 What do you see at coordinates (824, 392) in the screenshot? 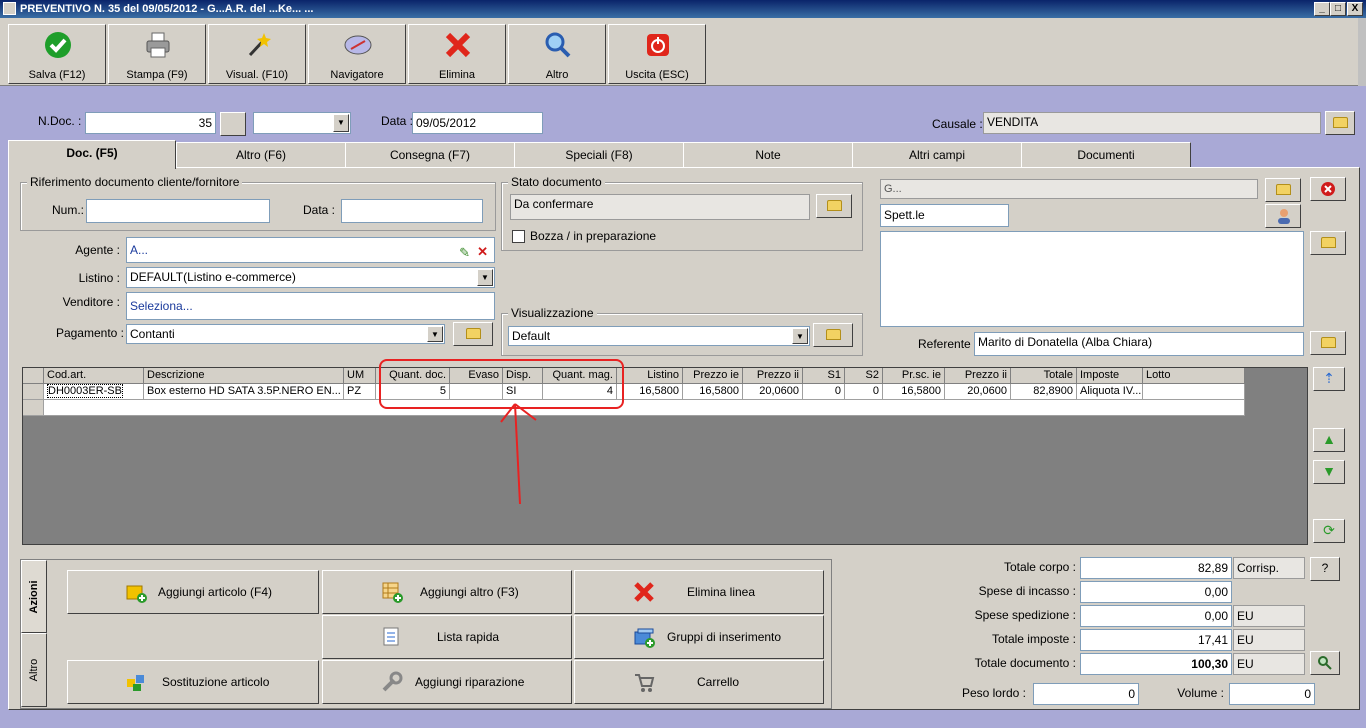
I see `cell-s1: 0` at bounding box center [824, 392].